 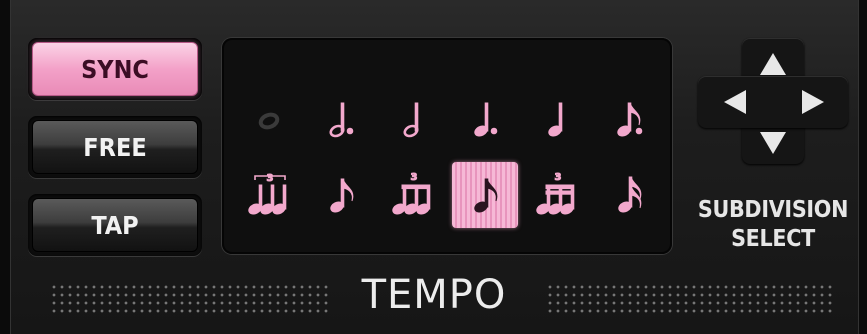 I want to click on eighth-triplet-icon: 3, so click(x=411, y=193).